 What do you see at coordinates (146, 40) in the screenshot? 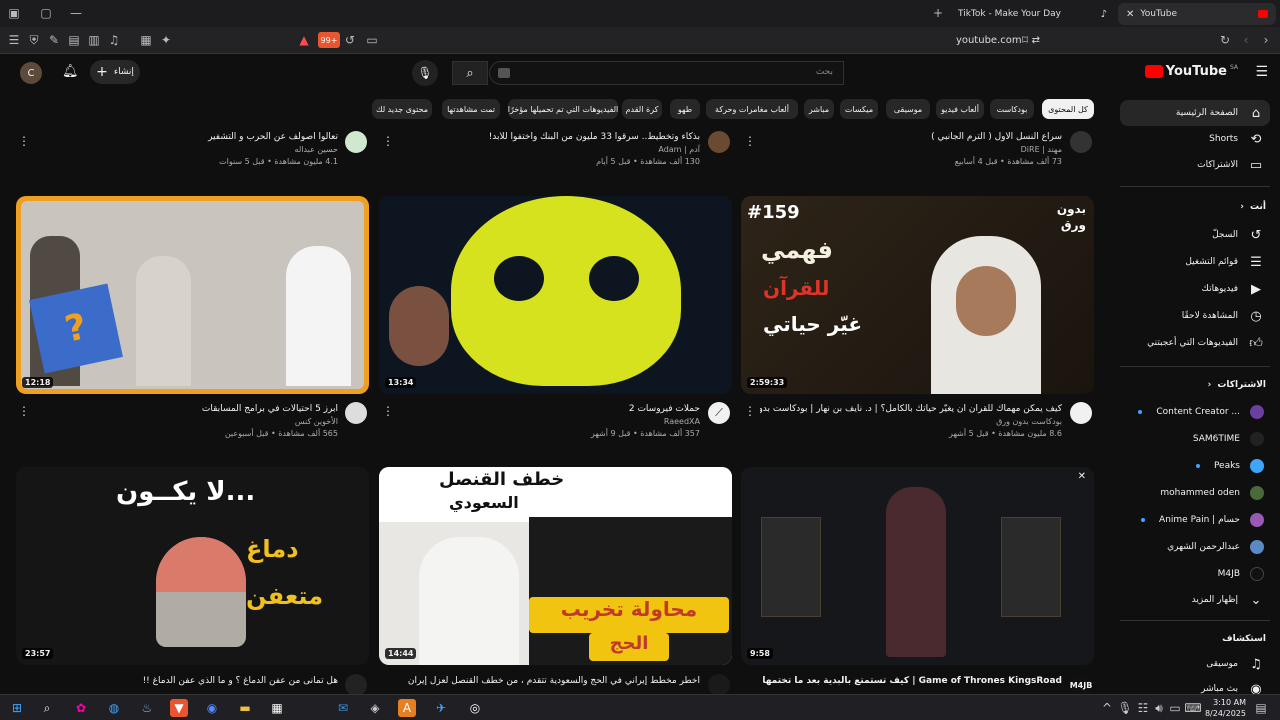
I see `wallet-icon: ▦` at bounding box center [146, 40].